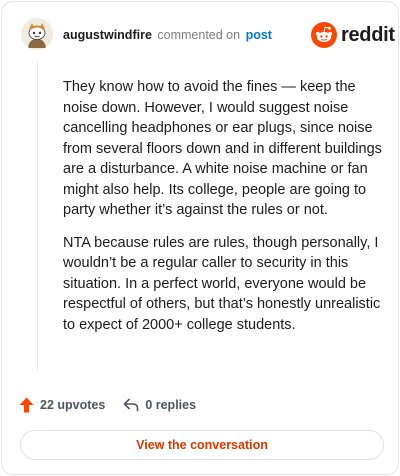 The image size is (400, 476). I want to click on view-conversation-button: View the conversation, so click(202, 445).